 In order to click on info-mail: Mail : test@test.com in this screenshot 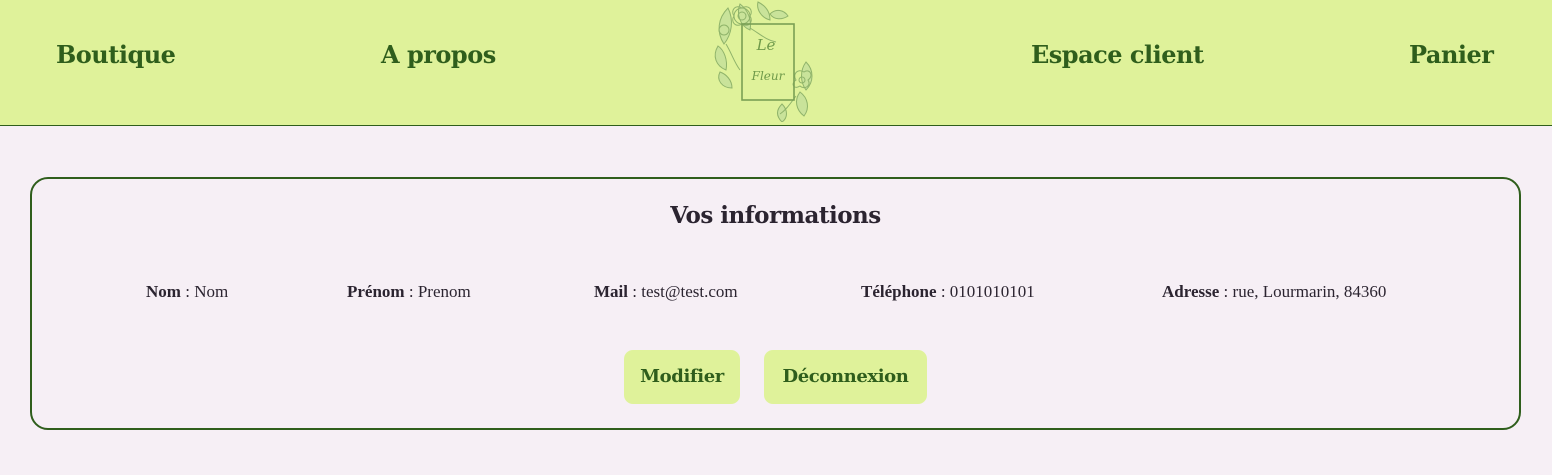, I will do `click(666, 292)`.